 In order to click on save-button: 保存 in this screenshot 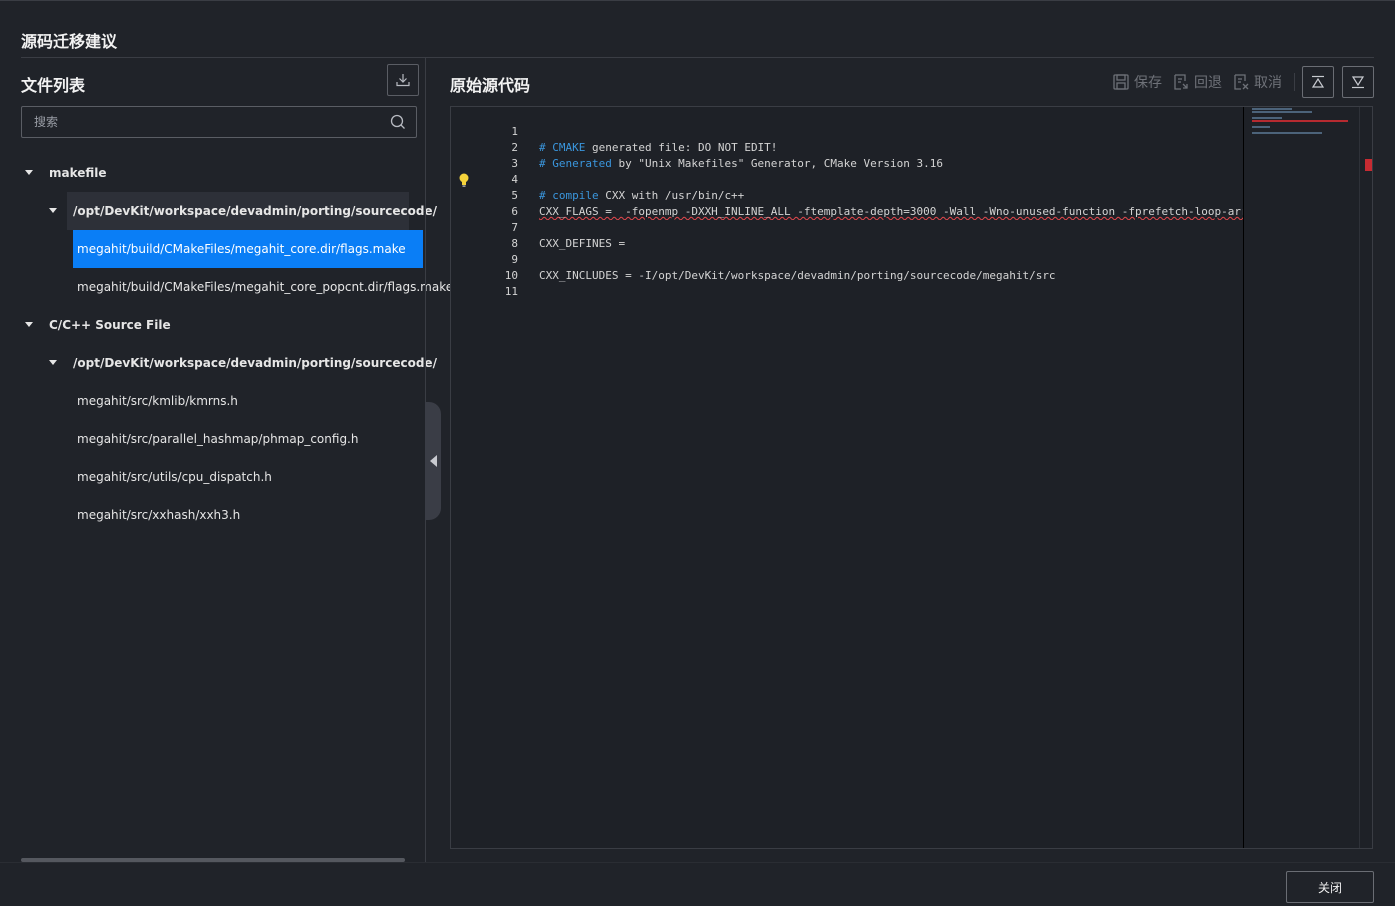, I will do `click(1137, 82)`.